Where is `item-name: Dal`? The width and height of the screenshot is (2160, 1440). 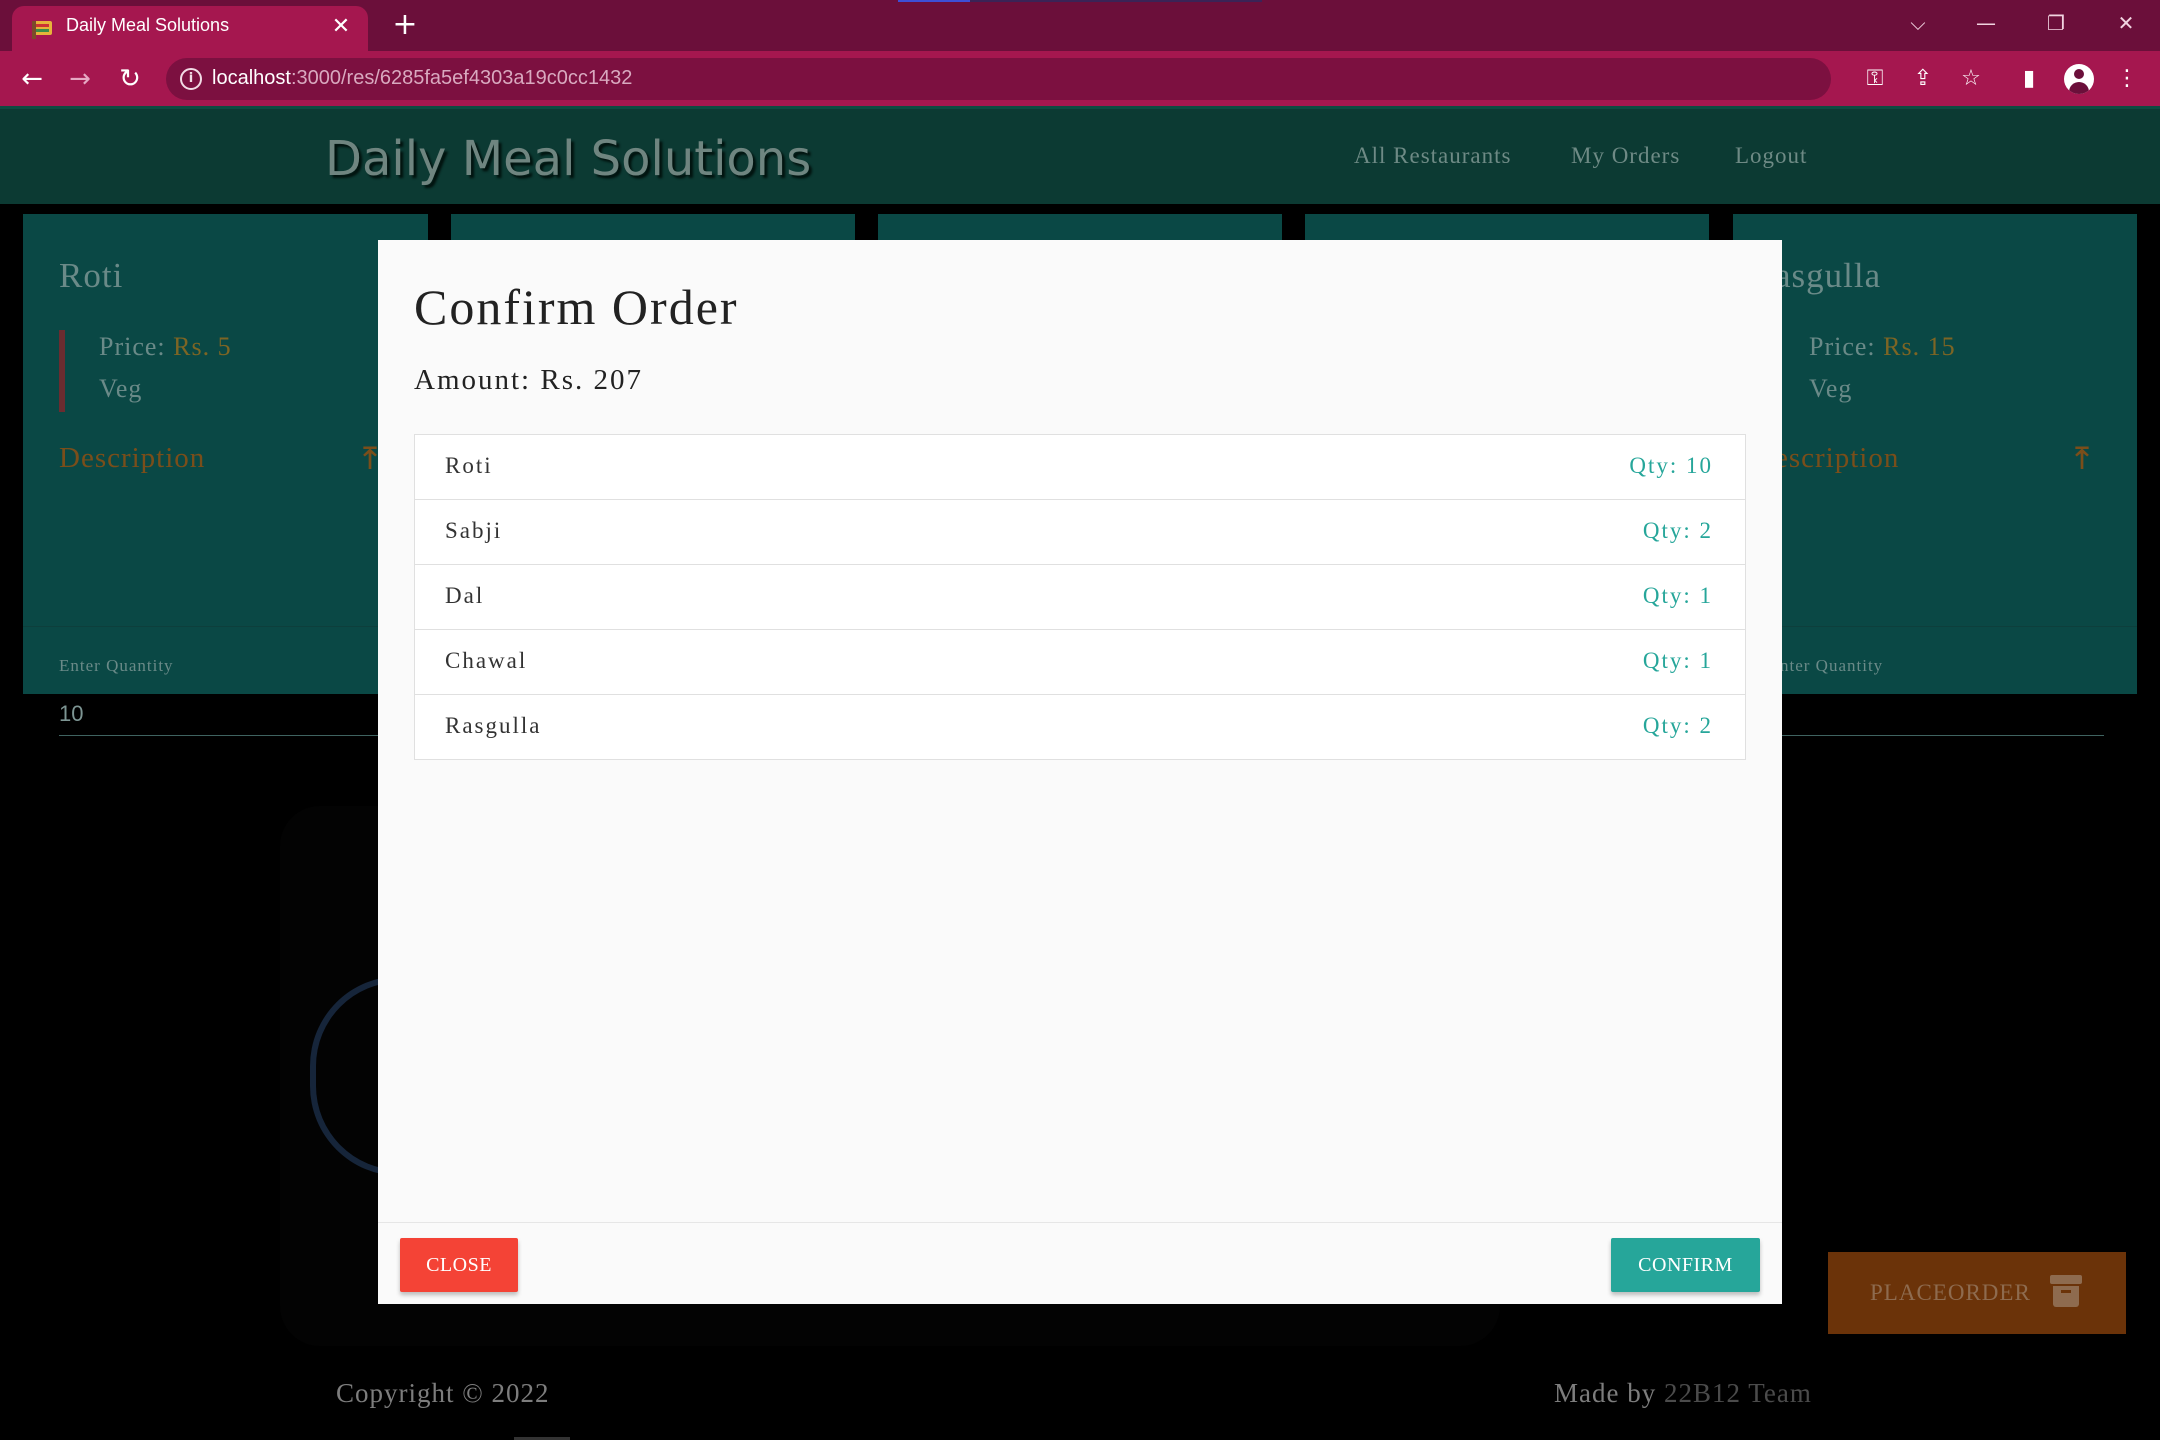 item-name: Dal is located at coordinates (465, 595).